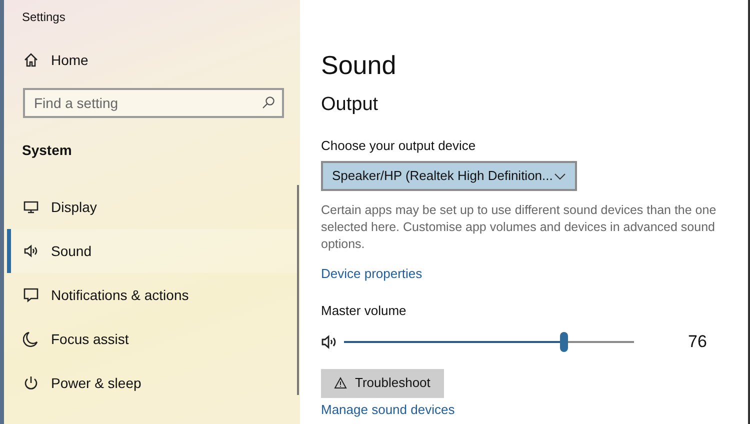 This screenshot has height=424, width=750. I want to click on warning-icon, so click(340, 383).